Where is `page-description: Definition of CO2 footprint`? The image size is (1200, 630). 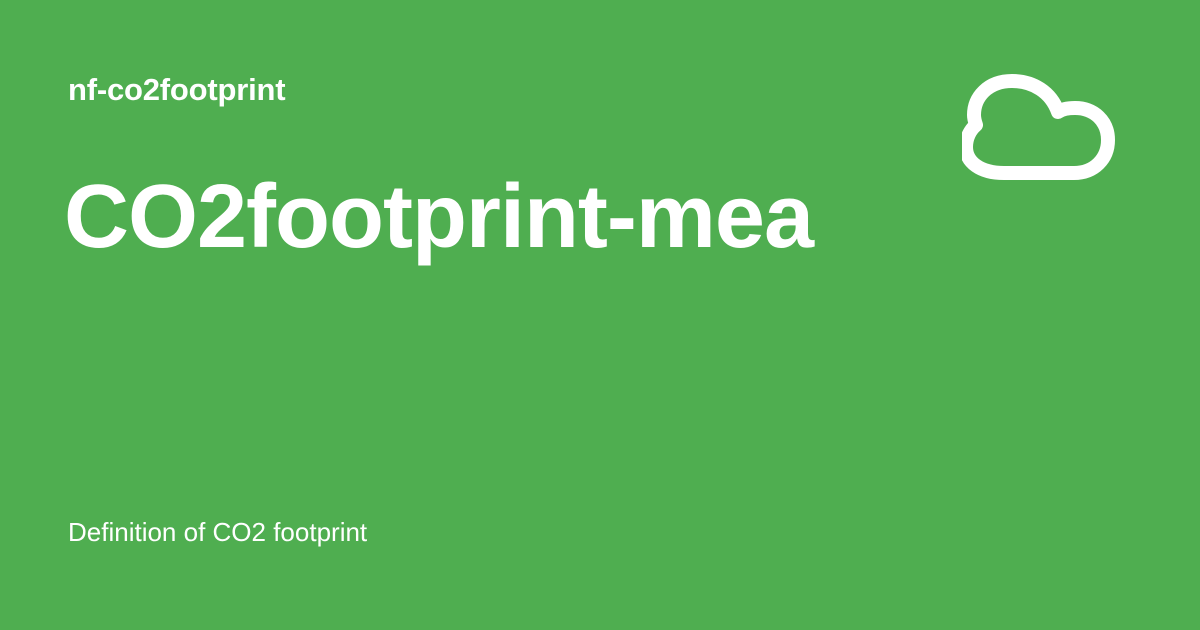
page-description: Definition of CO2 footprint is located at coordinates (218, 532).